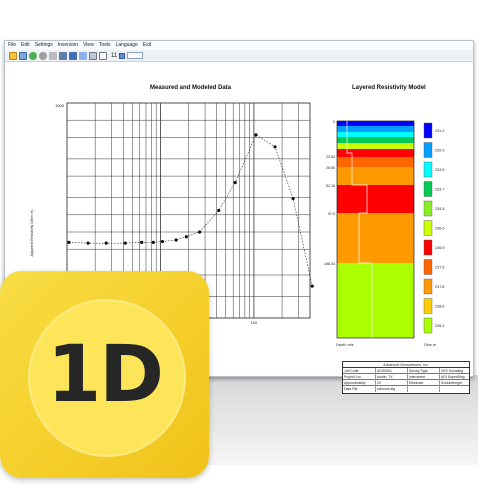 This screenshot has width=483, height=494. Describe the element at coordinates (440, 268) in the screenshot. I see `legend-label: 237.5` at that location.